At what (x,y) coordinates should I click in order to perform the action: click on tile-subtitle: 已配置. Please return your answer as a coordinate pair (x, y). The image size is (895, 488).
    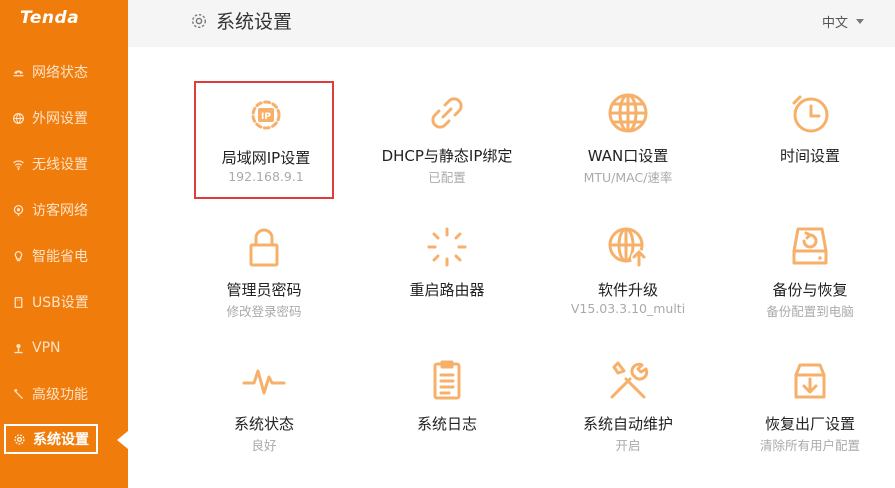
    Looking at the image, I should click on (447, 177).